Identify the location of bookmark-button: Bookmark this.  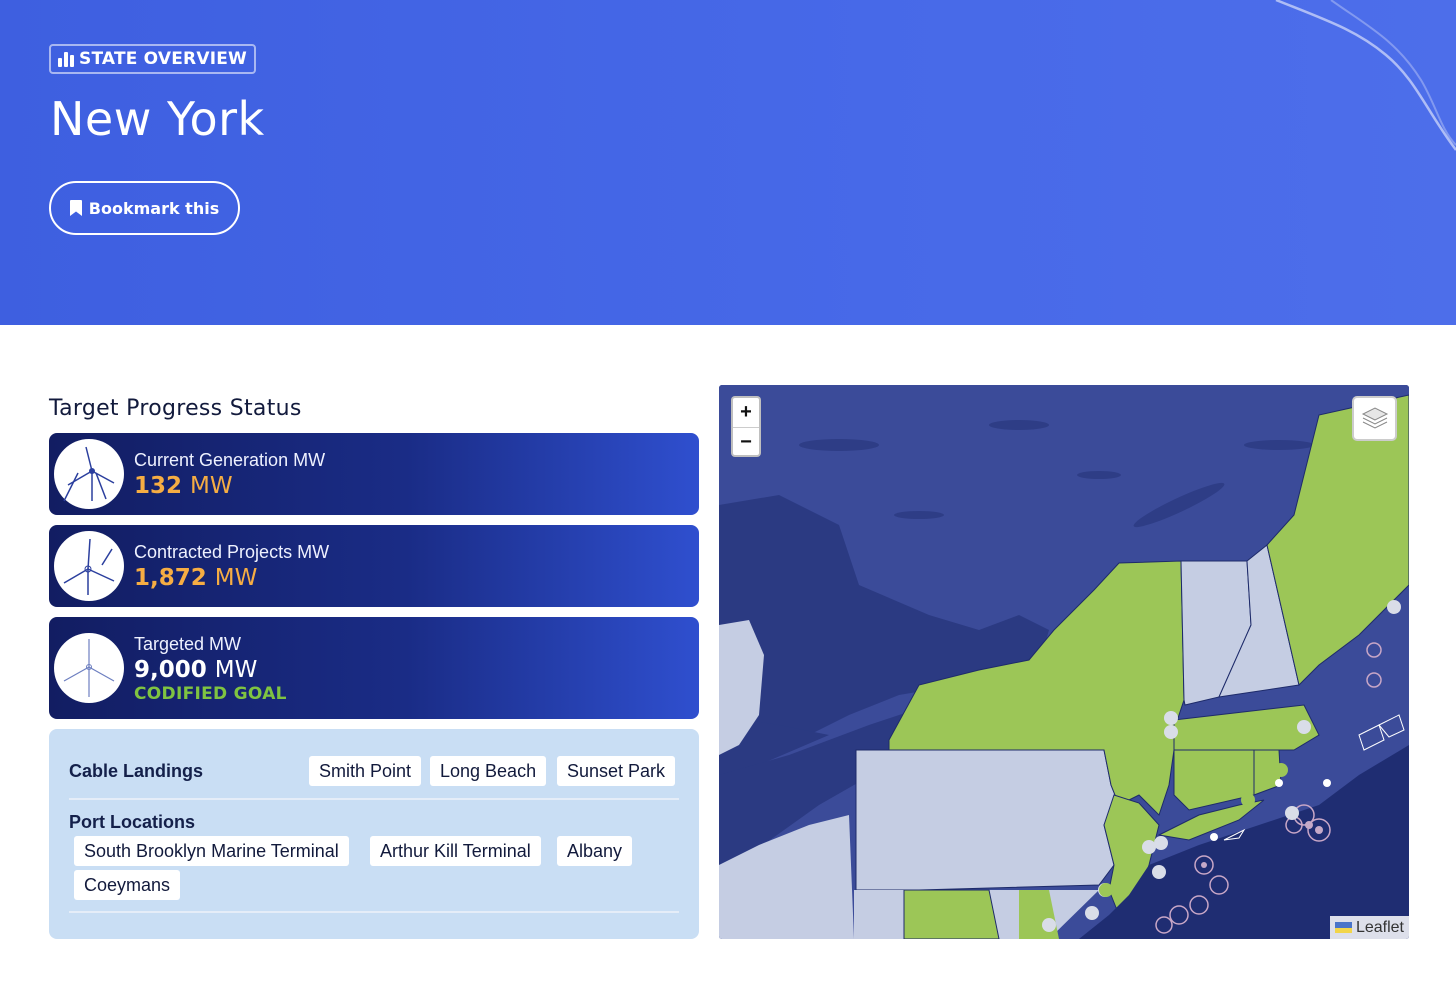
(144, 208).